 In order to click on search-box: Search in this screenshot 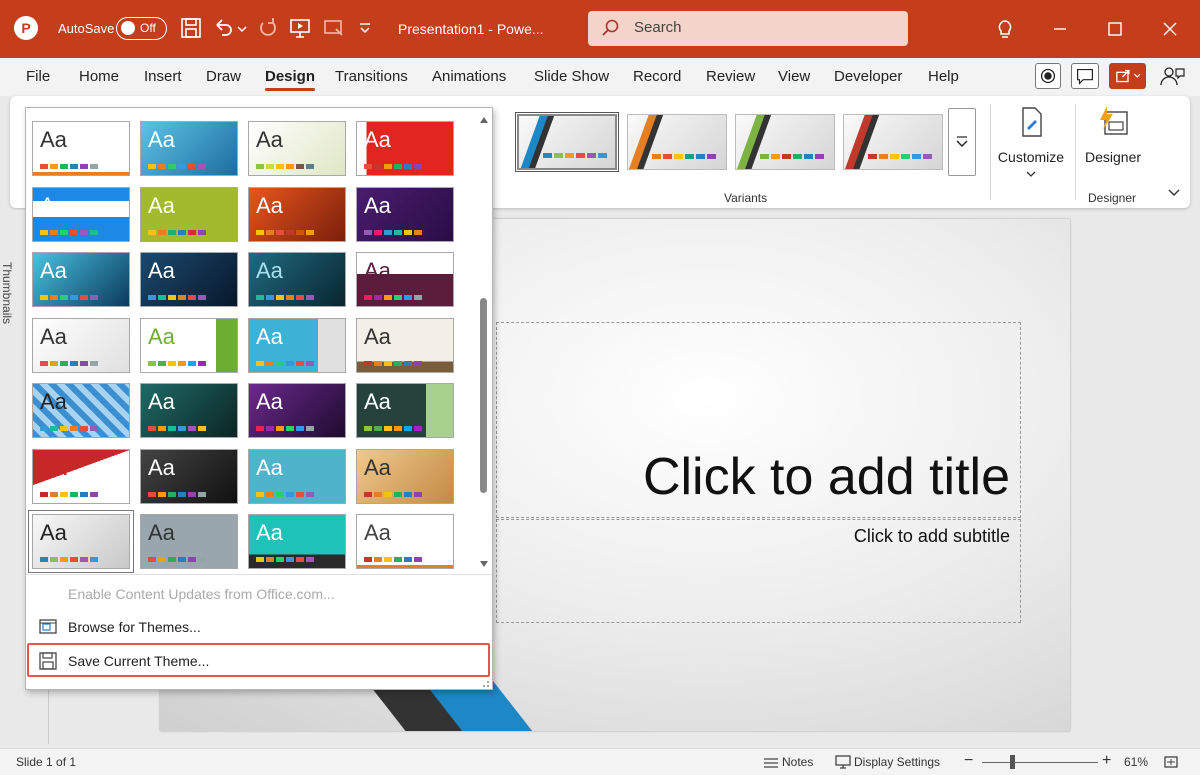, I will do `click(748, 28)`.